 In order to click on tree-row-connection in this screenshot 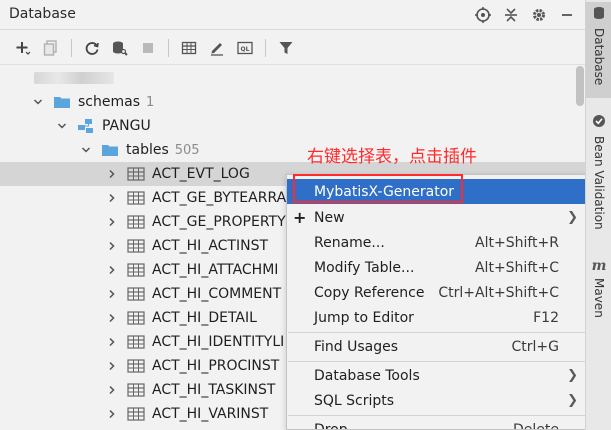, I will do `click(292, 78)`.